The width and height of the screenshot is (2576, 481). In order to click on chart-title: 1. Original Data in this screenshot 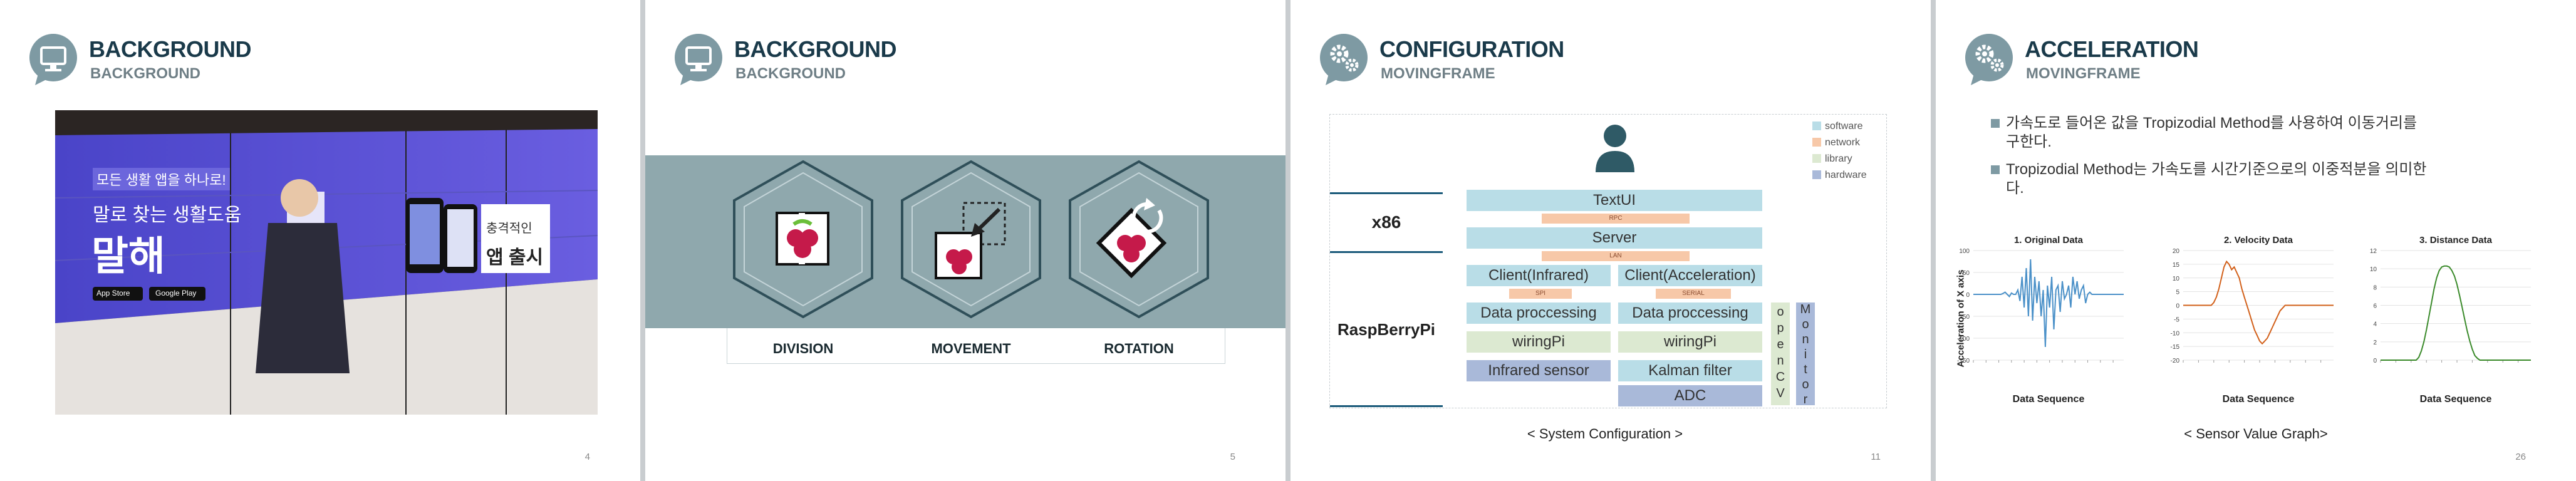, I will do `click(2049, 240)`.